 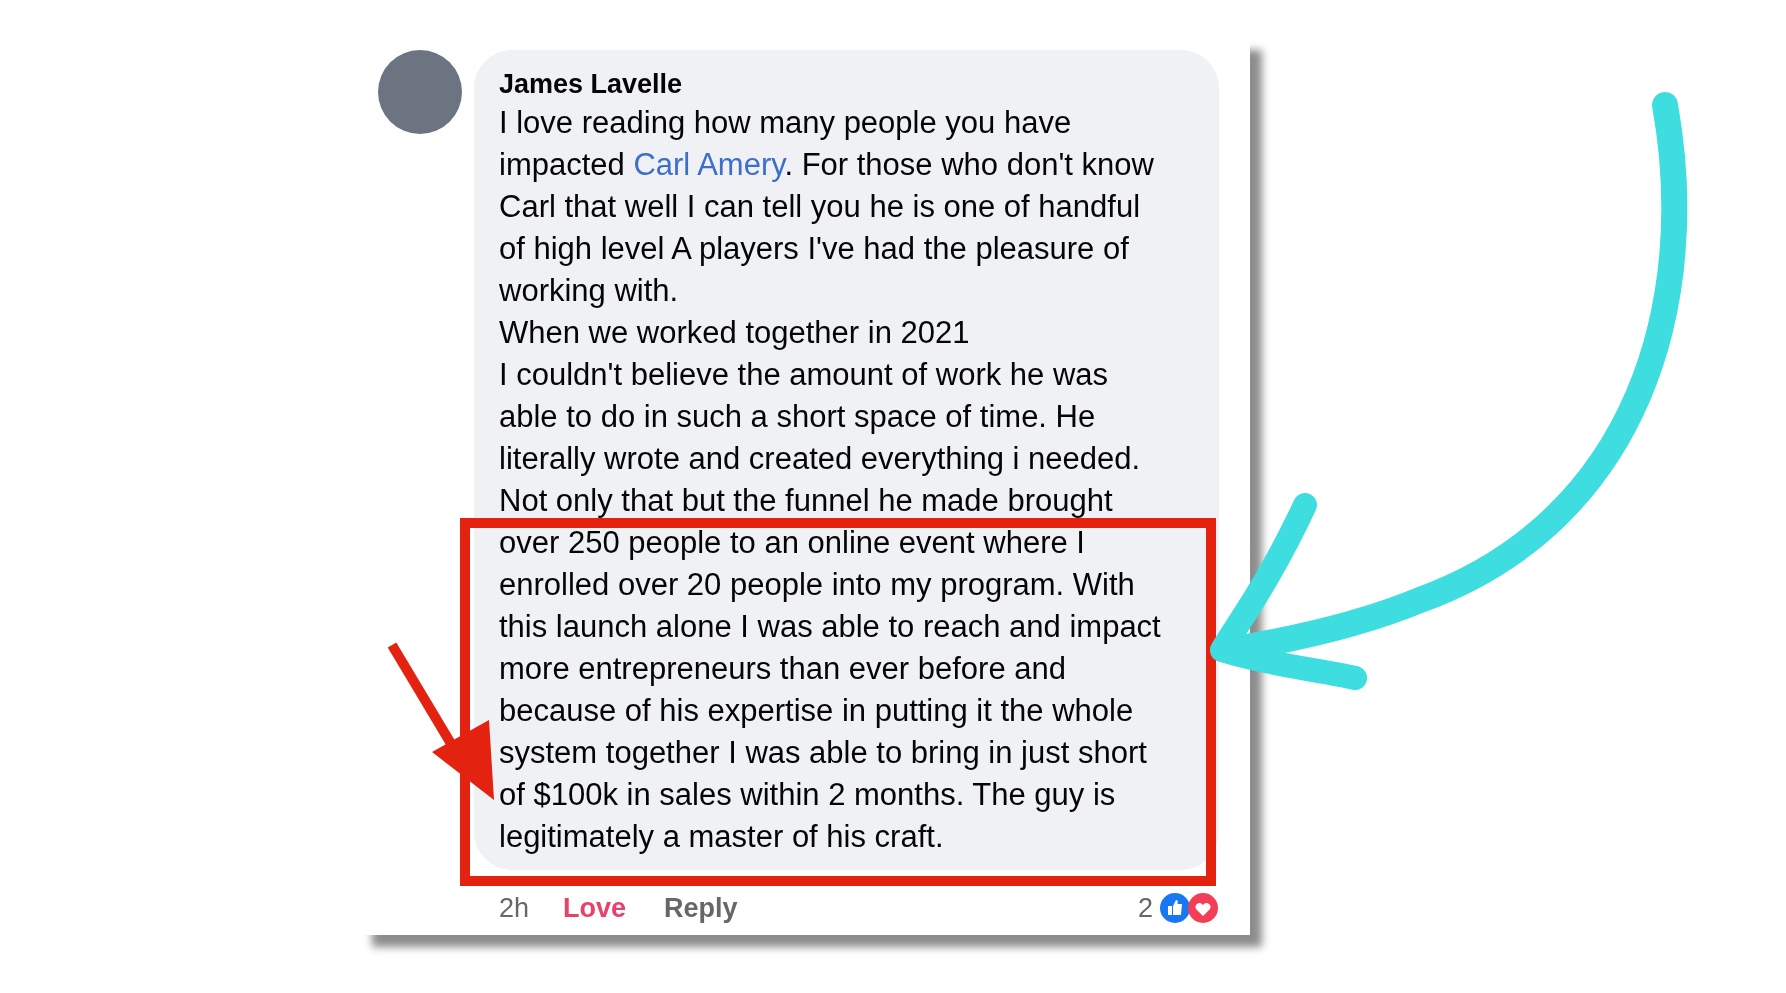 I want to click on comment-text: because of his expertise in putting it the whole, so click(x=816, y=711).